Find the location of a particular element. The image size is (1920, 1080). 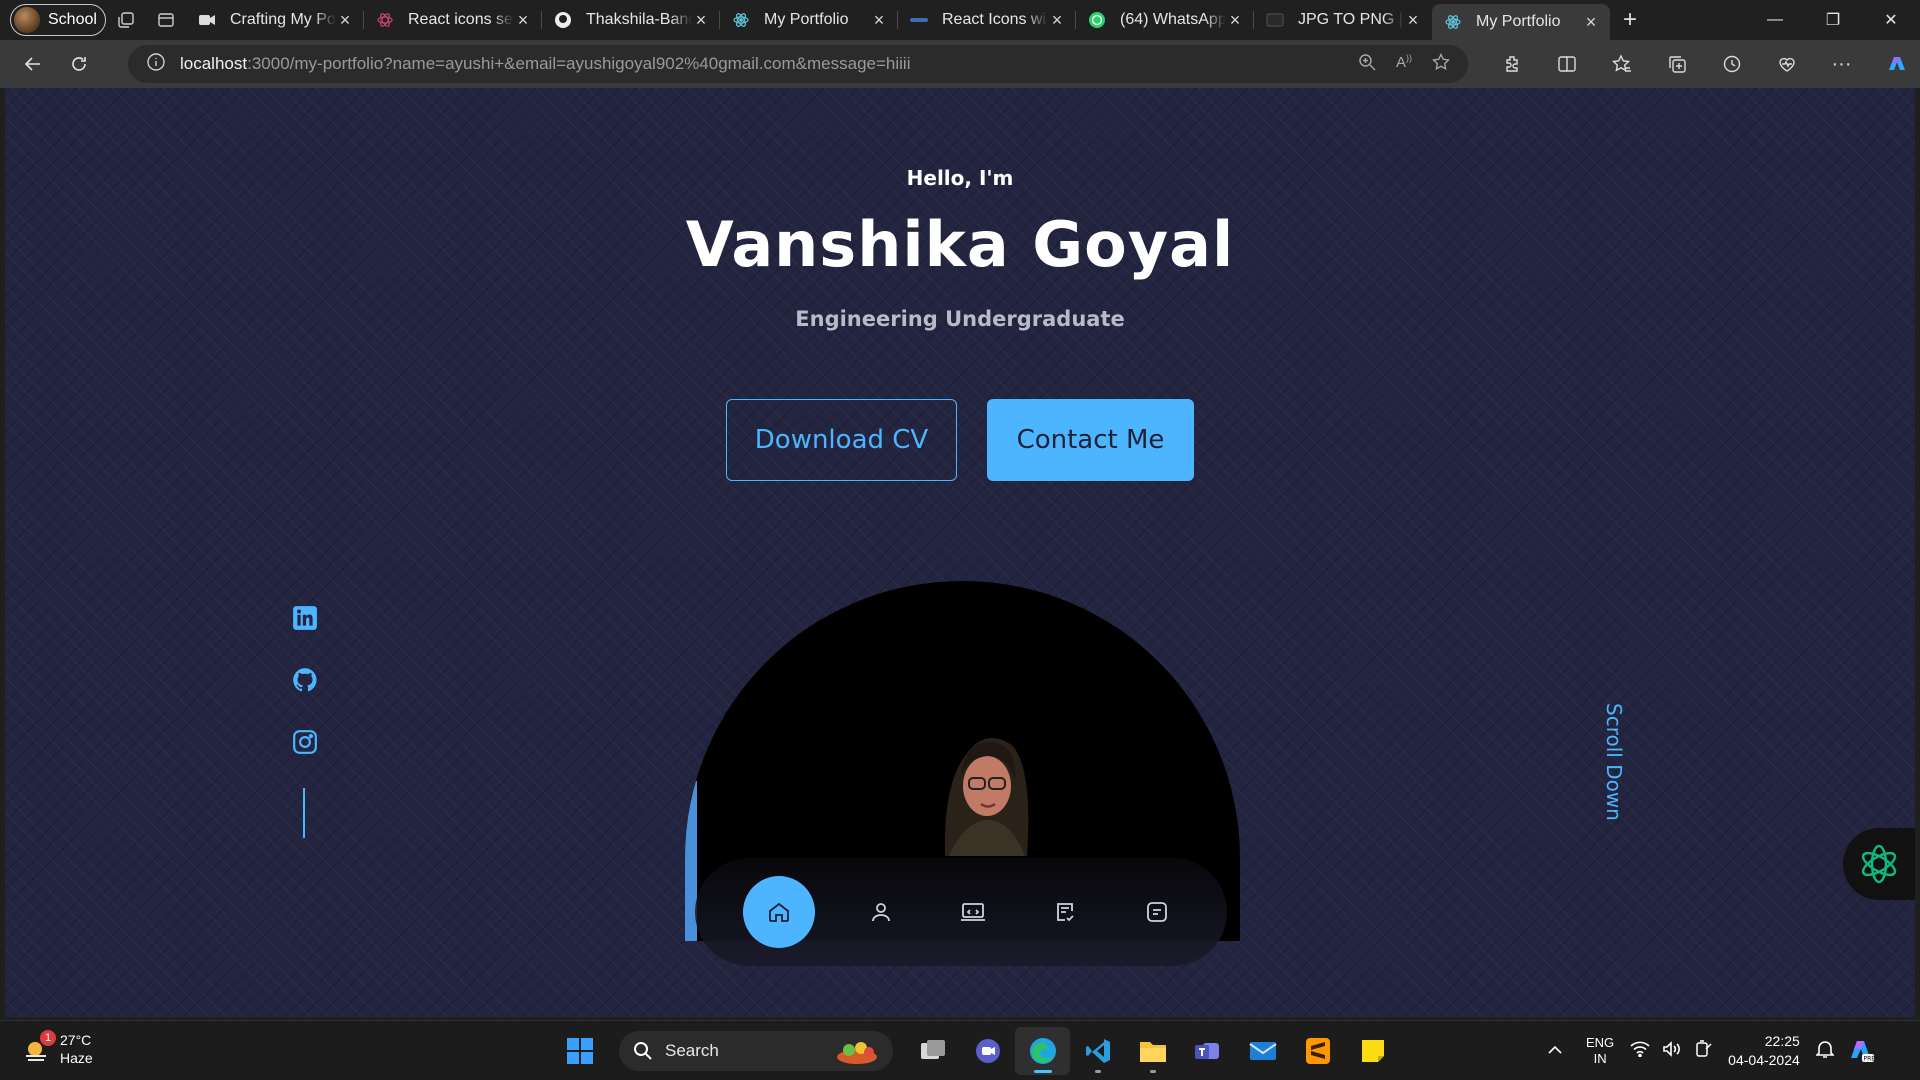

battery-icon is located at coordinates (1704, 1051).